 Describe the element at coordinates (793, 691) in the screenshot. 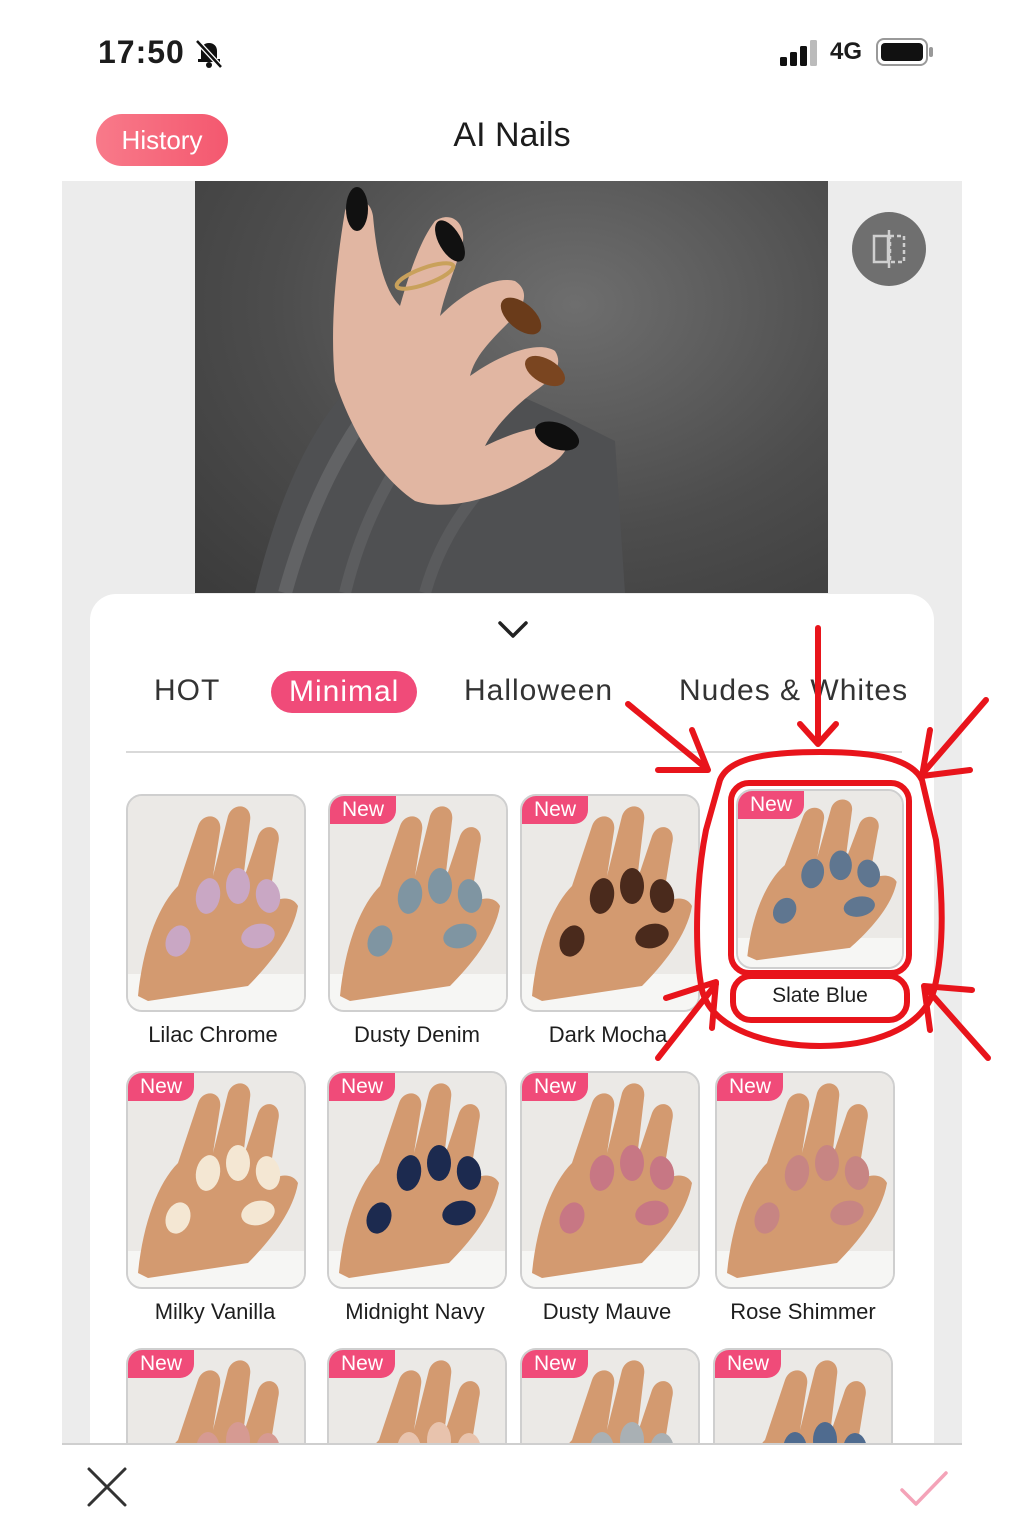

I see `tab-nudes-whites: Nudes & Whites` at that location.